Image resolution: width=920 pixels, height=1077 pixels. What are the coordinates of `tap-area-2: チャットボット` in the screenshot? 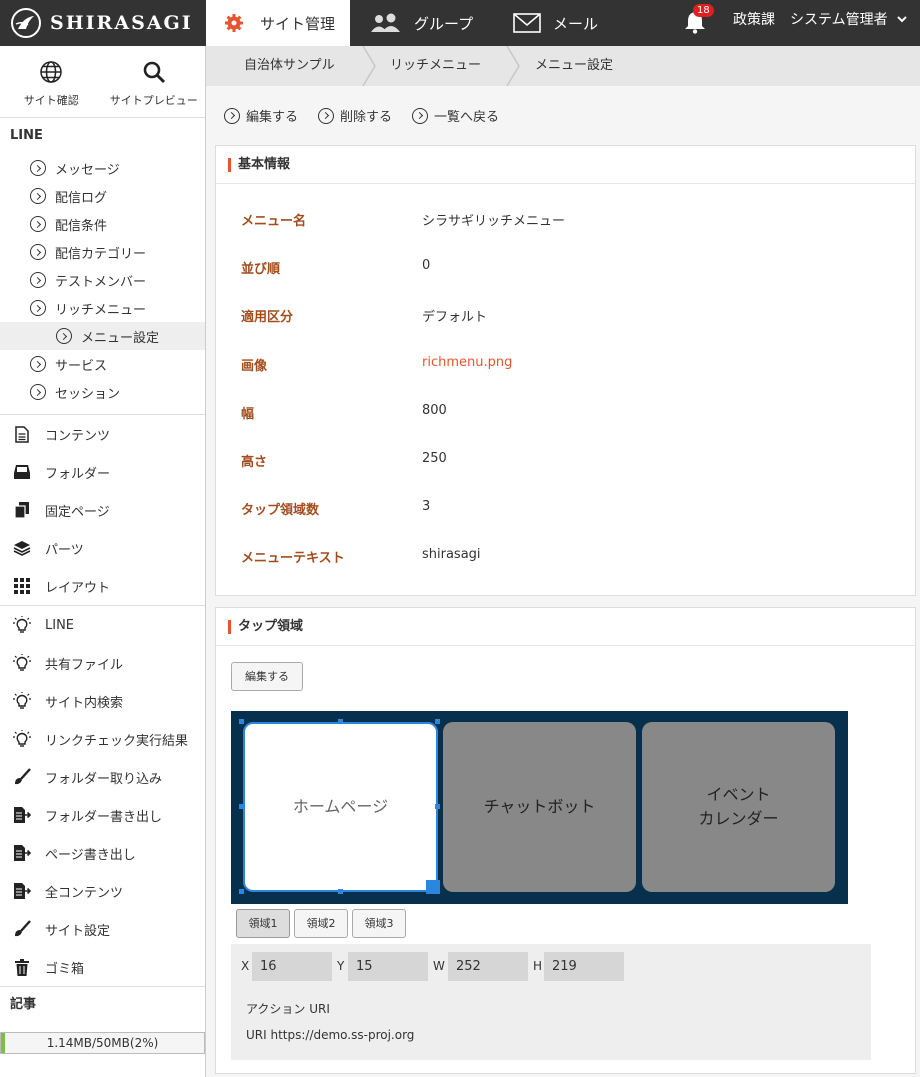 It's located at (539, 807).